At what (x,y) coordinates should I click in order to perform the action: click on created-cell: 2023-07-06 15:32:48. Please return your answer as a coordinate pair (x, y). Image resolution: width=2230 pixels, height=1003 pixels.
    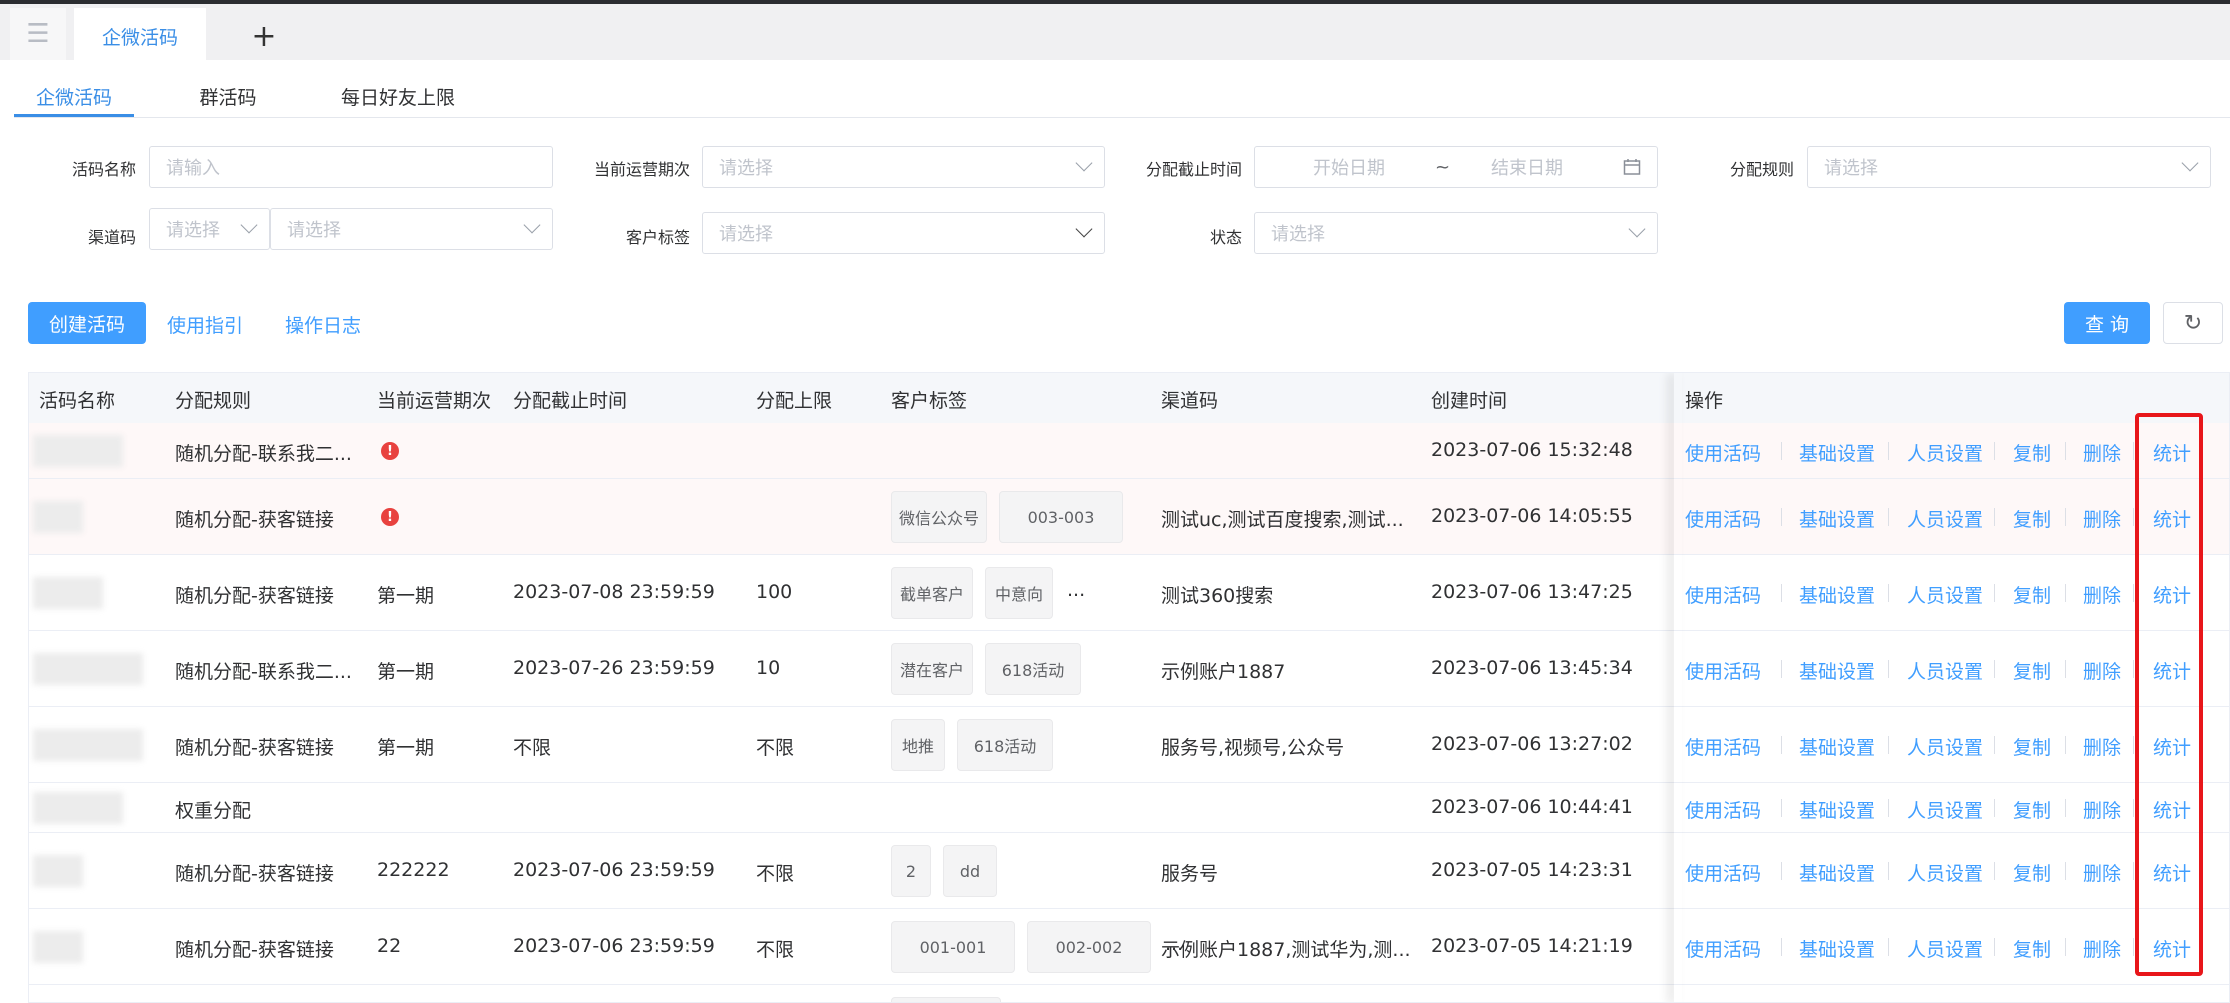
    Looking at the image, I should click on (1532, 450).